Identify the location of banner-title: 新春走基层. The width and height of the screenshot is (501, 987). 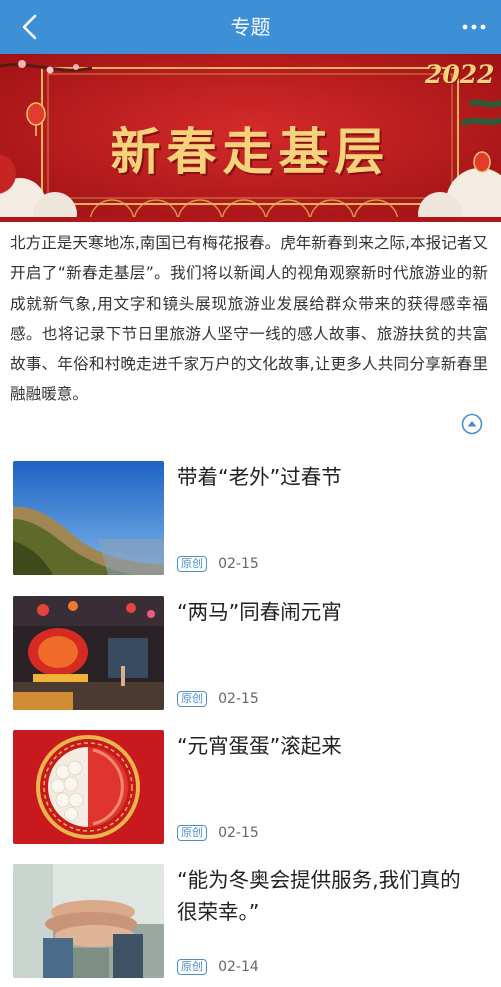
(250, 151).